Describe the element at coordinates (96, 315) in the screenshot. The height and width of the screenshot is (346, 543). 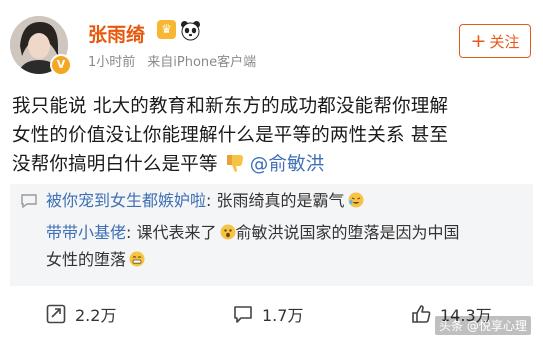
I see `repost-count: 2.2万` at that location.